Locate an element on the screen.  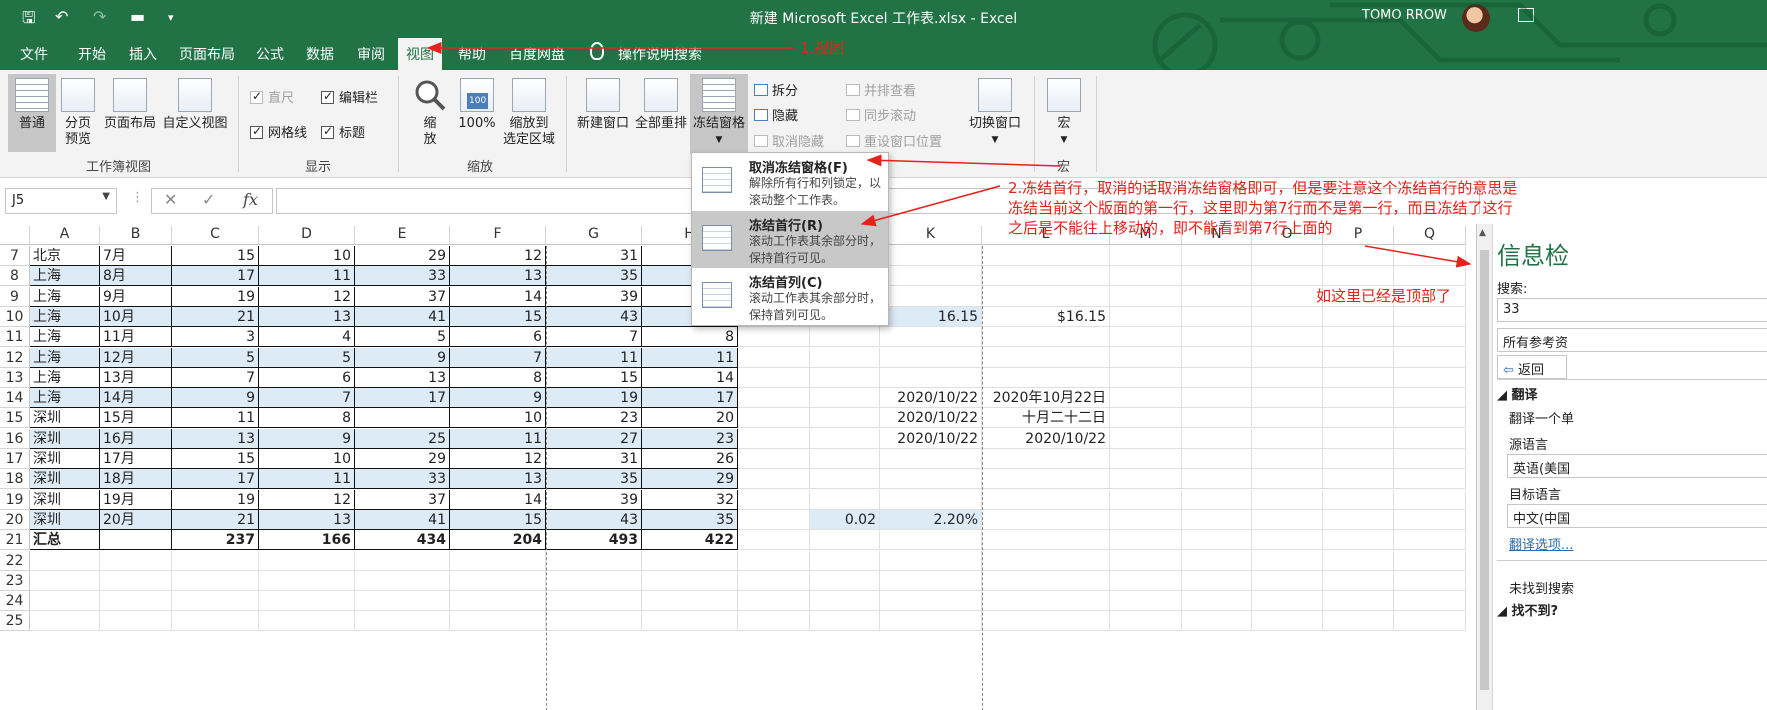
enter-icon: ✓ is located at coordinates (208, 199).